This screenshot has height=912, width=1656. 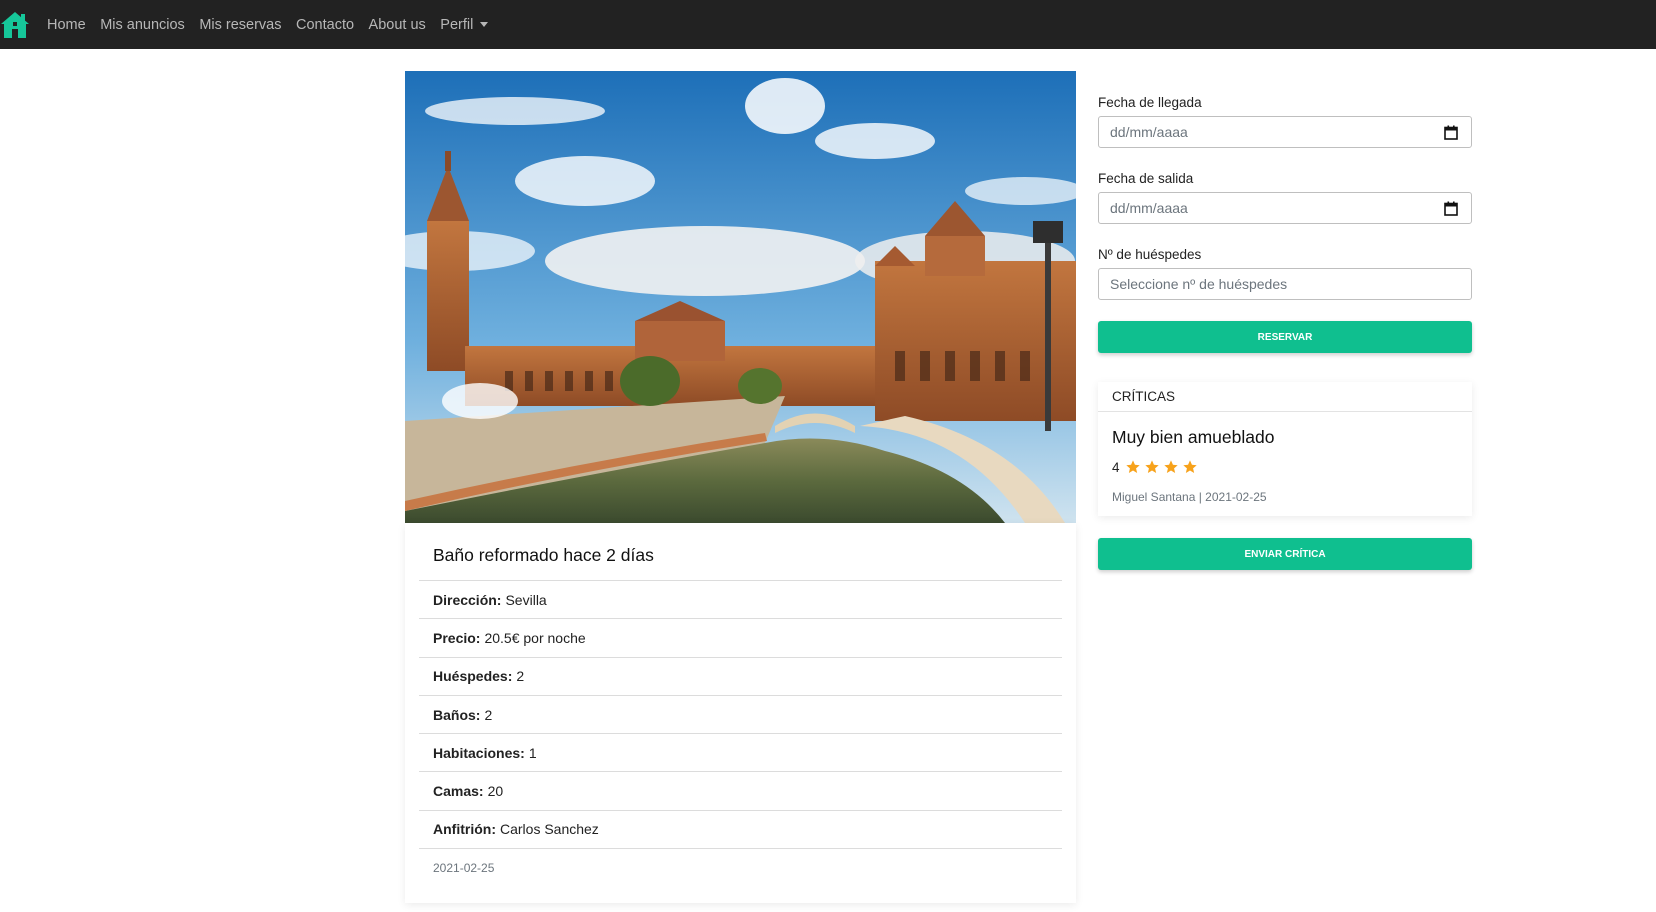 I want to click on list-item: Habitaciones: 1, so click(x=740, y=752).